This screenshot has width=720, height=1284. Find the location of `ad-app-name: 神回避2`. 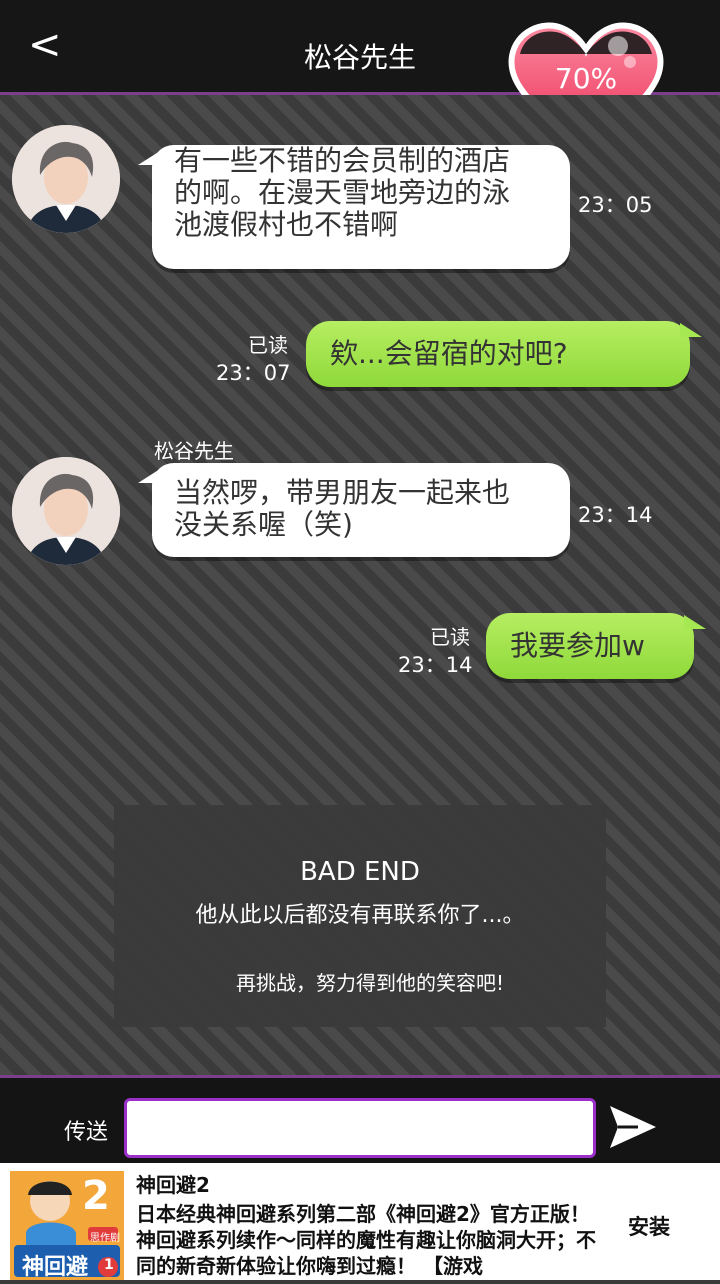

ad-app-name: 神回避2 is located at coordinates (173, 1183).